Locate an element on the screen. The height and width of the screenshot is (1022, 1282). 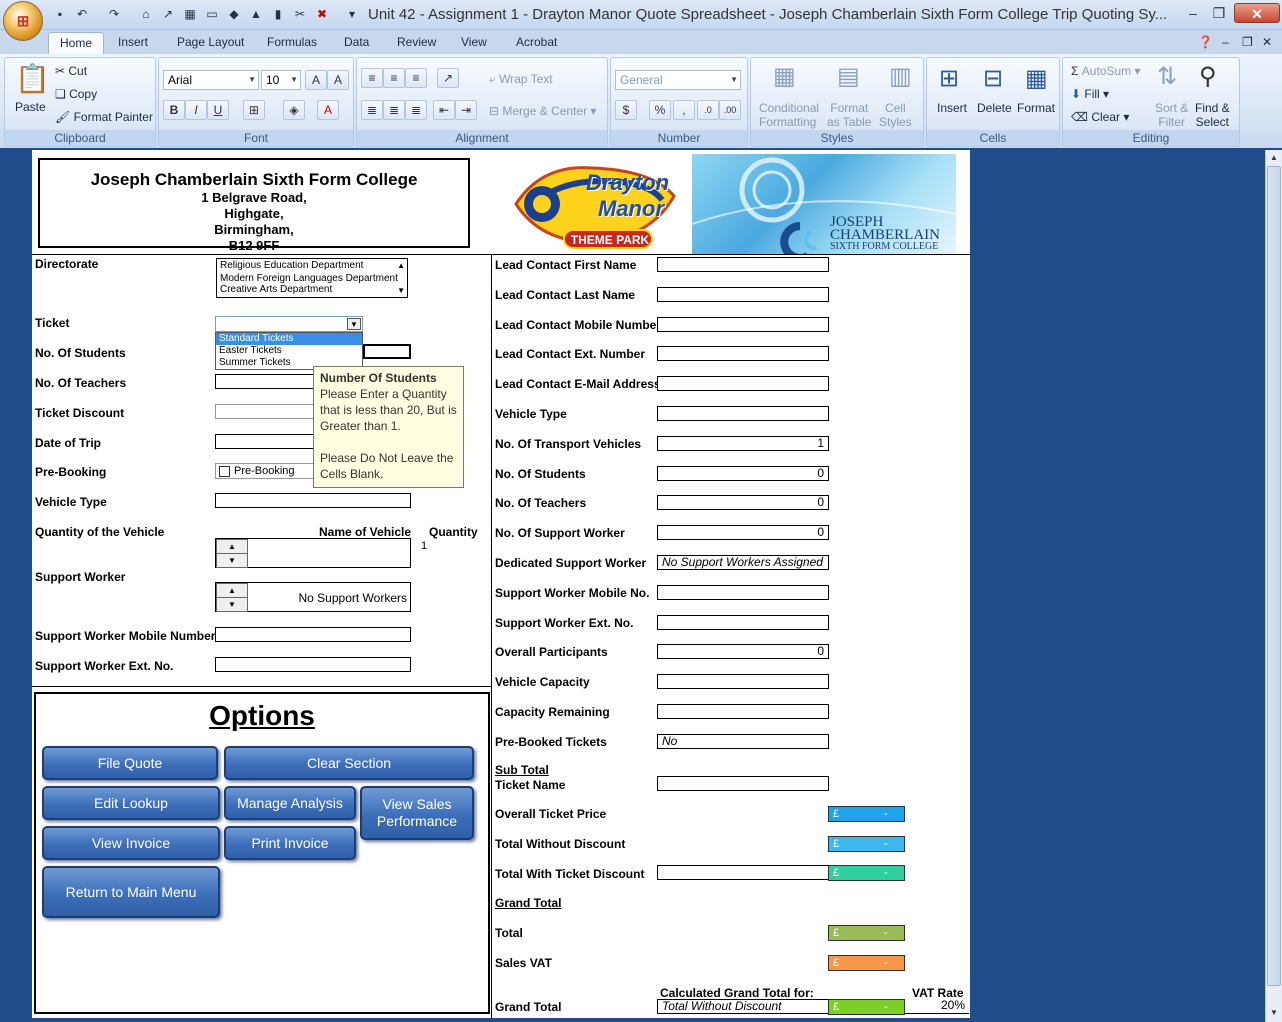
manage-analysis-button: Manage Analysis is located at coordinates (290, 803).